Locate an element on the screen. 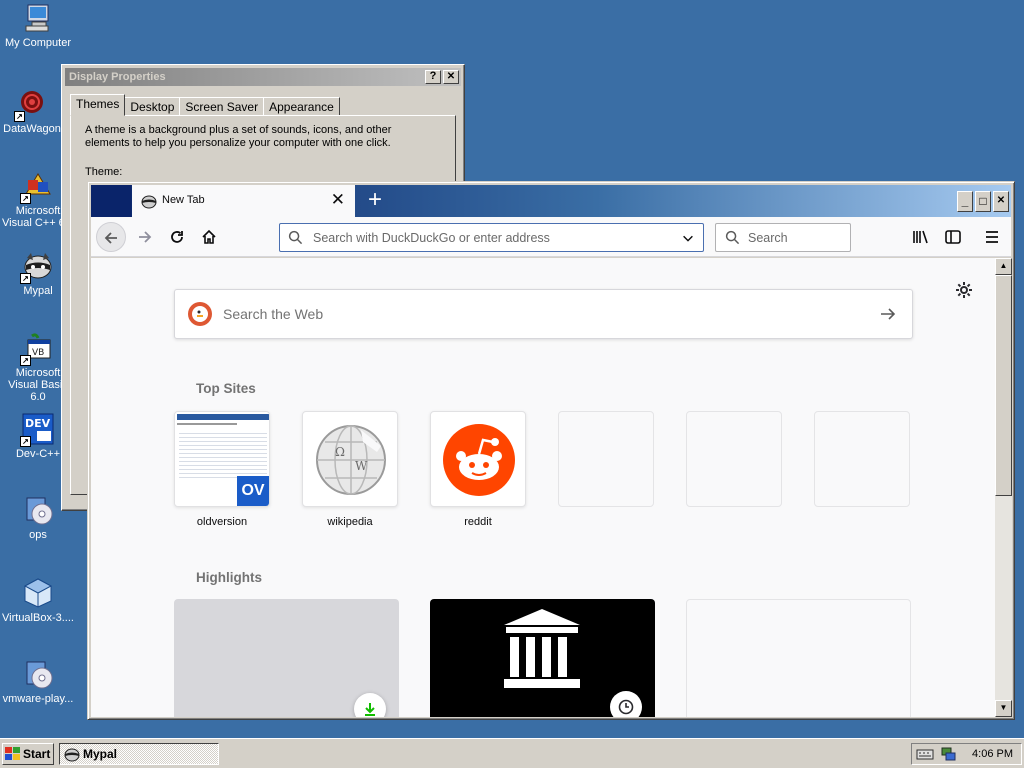  tab-screen-saver: Screen Saver is located at coordinates (222, 106).